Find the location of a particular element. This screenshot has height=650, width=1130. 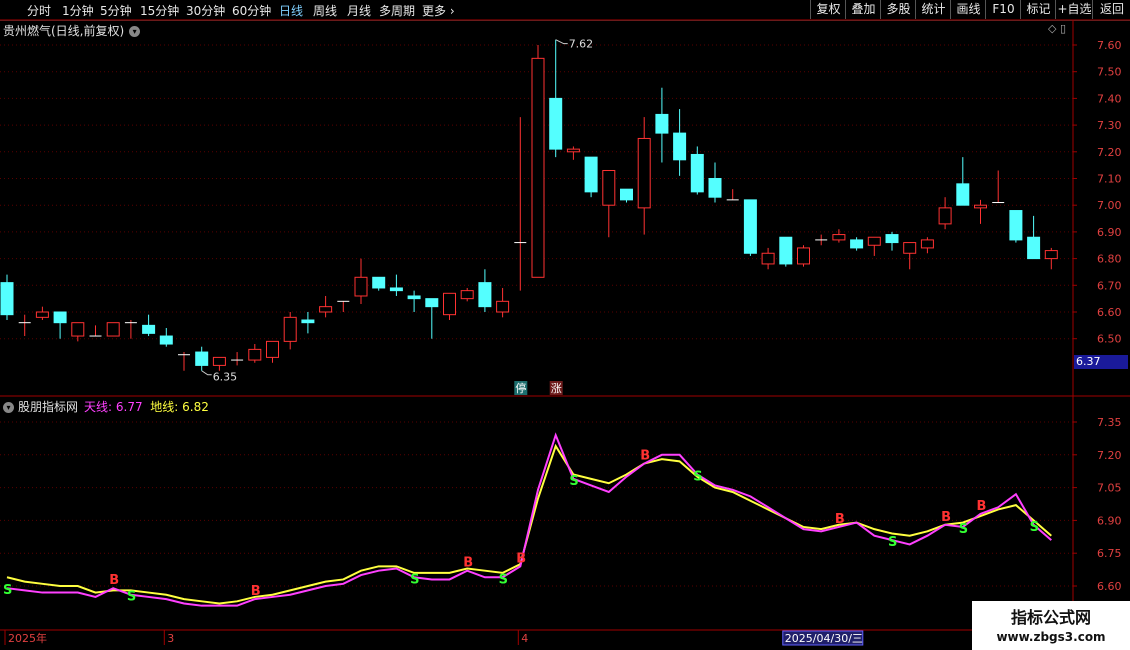

di-value: 6.82 is located at coordinates (195, 407).